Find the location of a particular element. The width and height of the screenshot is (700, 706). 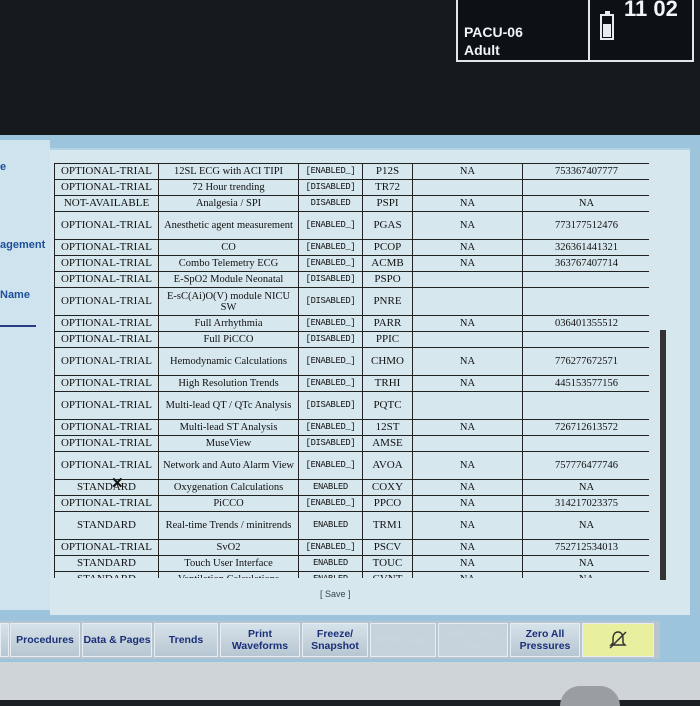

row-code: PNRE is located at coordinates (387, 301).